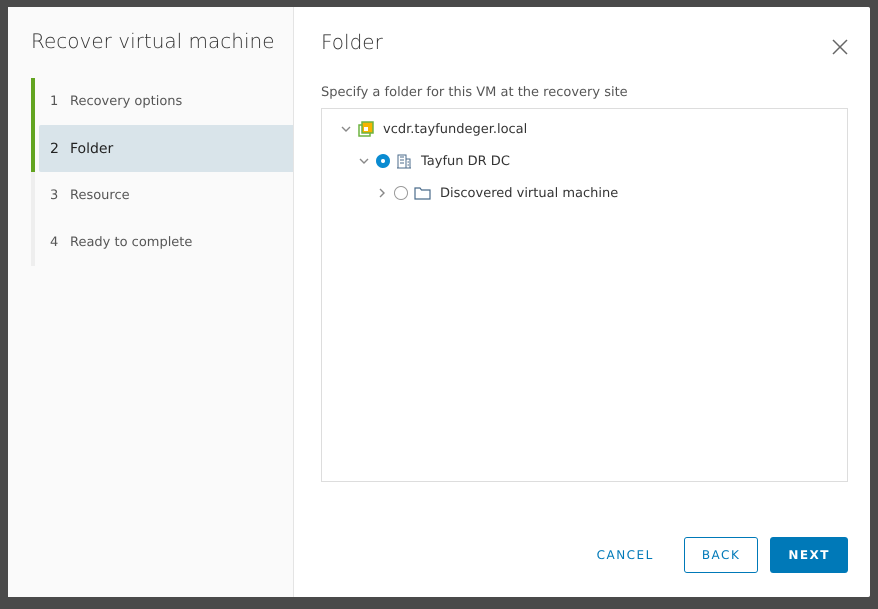  What do you see at coordinates (809, 555) in the screenshot?
I see `next-button: NEXT` at bounding box center [809, 555].